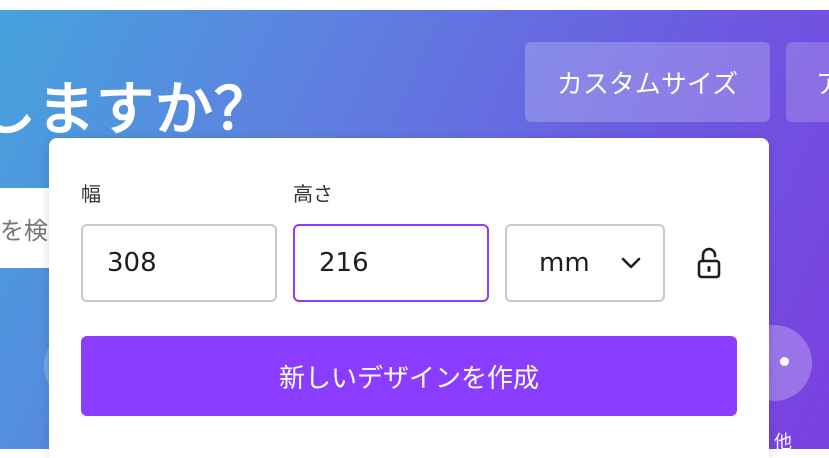  What do you see at coordinates (631, 263) in the screenshot?
I see `chevron-down-icon` at bounding box center [631, 263].